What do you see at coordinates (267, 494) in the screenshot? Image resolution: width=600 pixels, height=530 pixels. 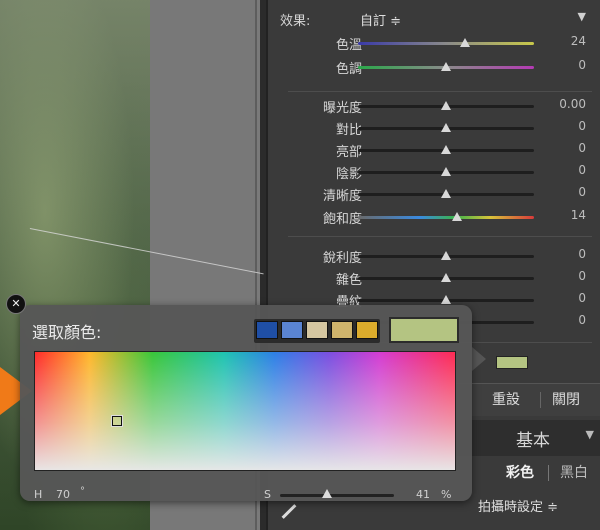 I see `saturation-label: S` at bounding box center [267, 494].